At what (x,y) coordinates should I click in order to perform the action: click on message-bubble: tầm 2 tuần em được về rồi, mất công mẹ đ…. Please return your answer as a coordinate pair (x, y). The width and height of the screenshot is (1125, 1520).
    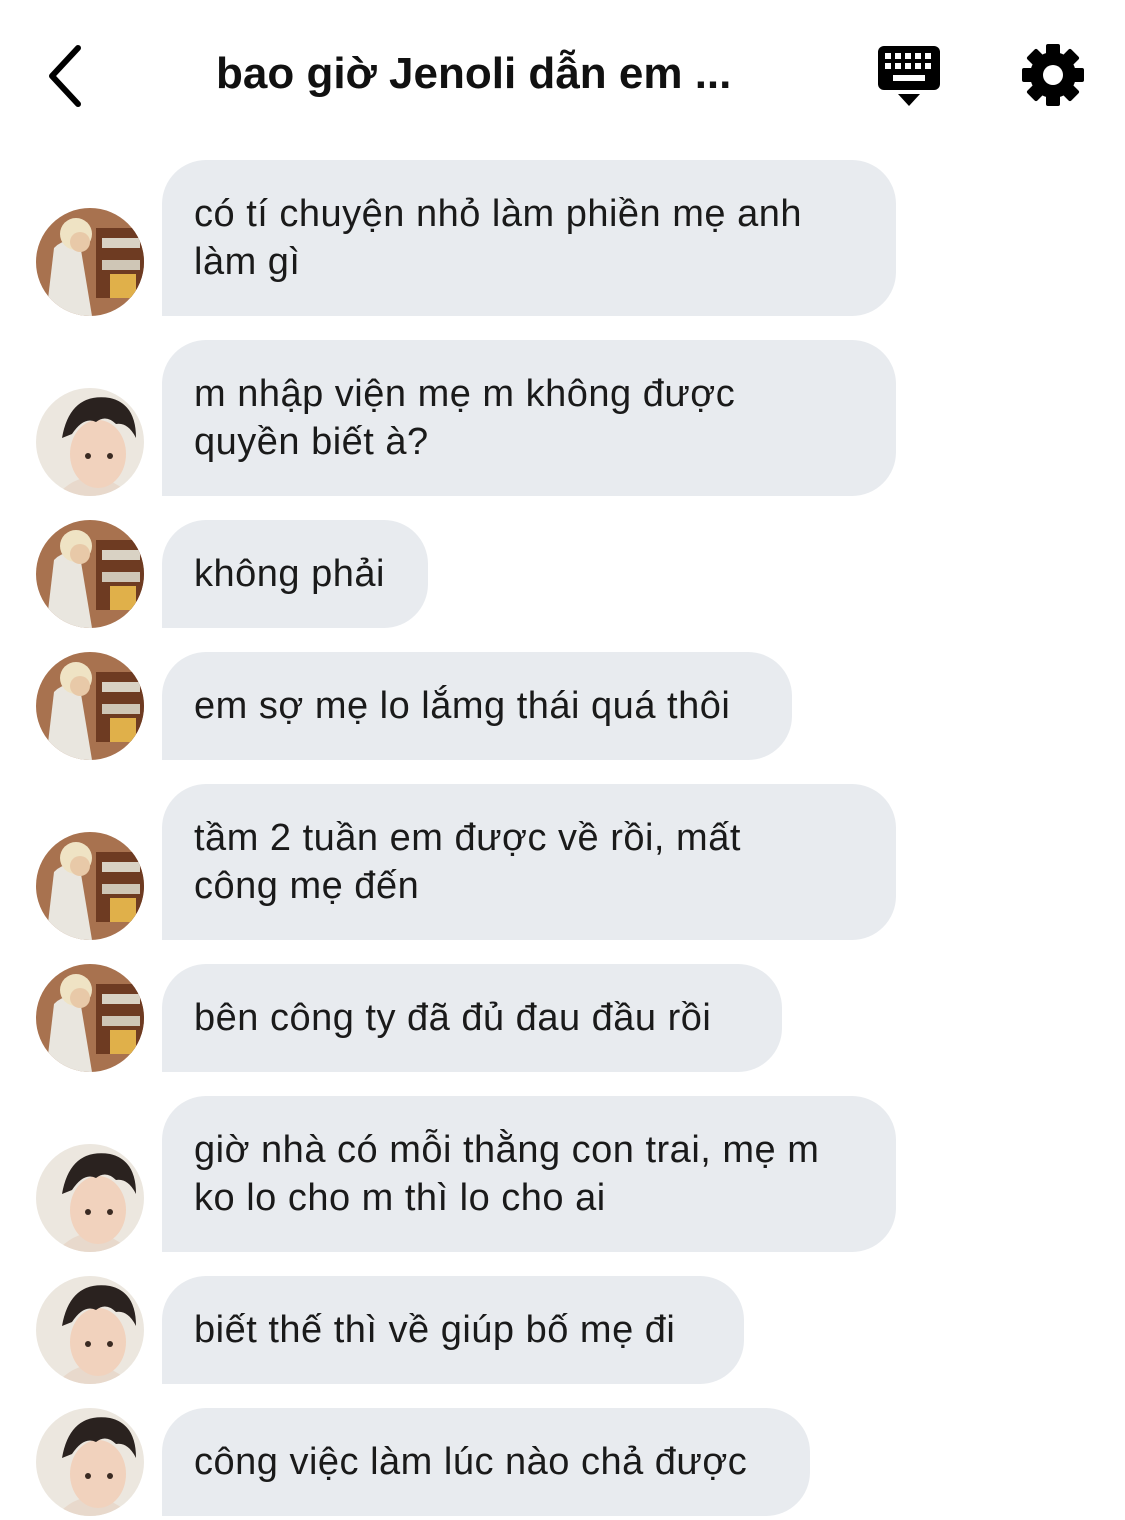
    Looking at the image, I should click on (529, 862).